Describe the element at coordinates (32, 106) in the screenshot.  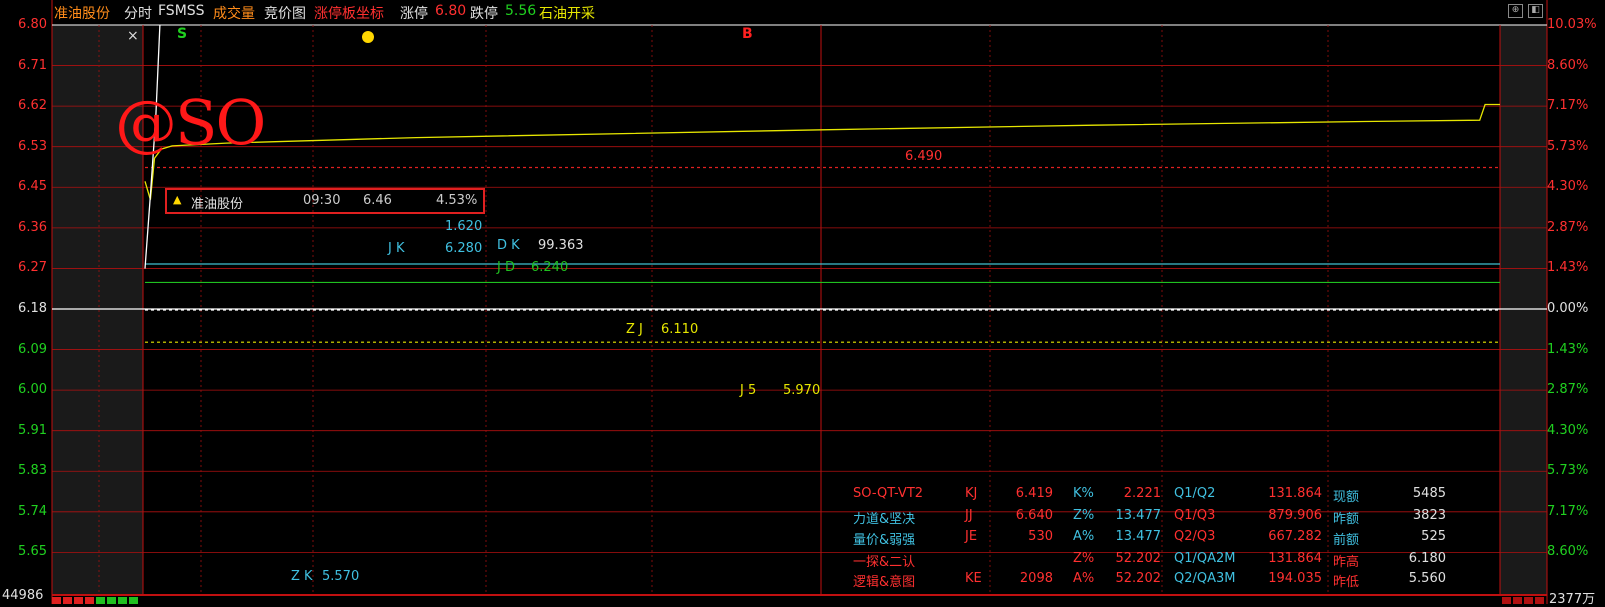
I see `y-tick-left: 6.62` at that location.